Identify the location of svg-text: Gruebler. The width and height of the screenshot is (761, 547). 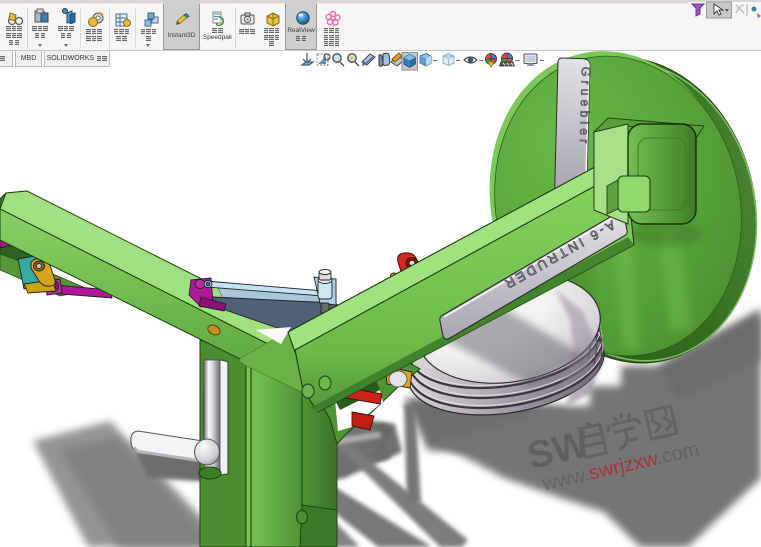
(585, 106).